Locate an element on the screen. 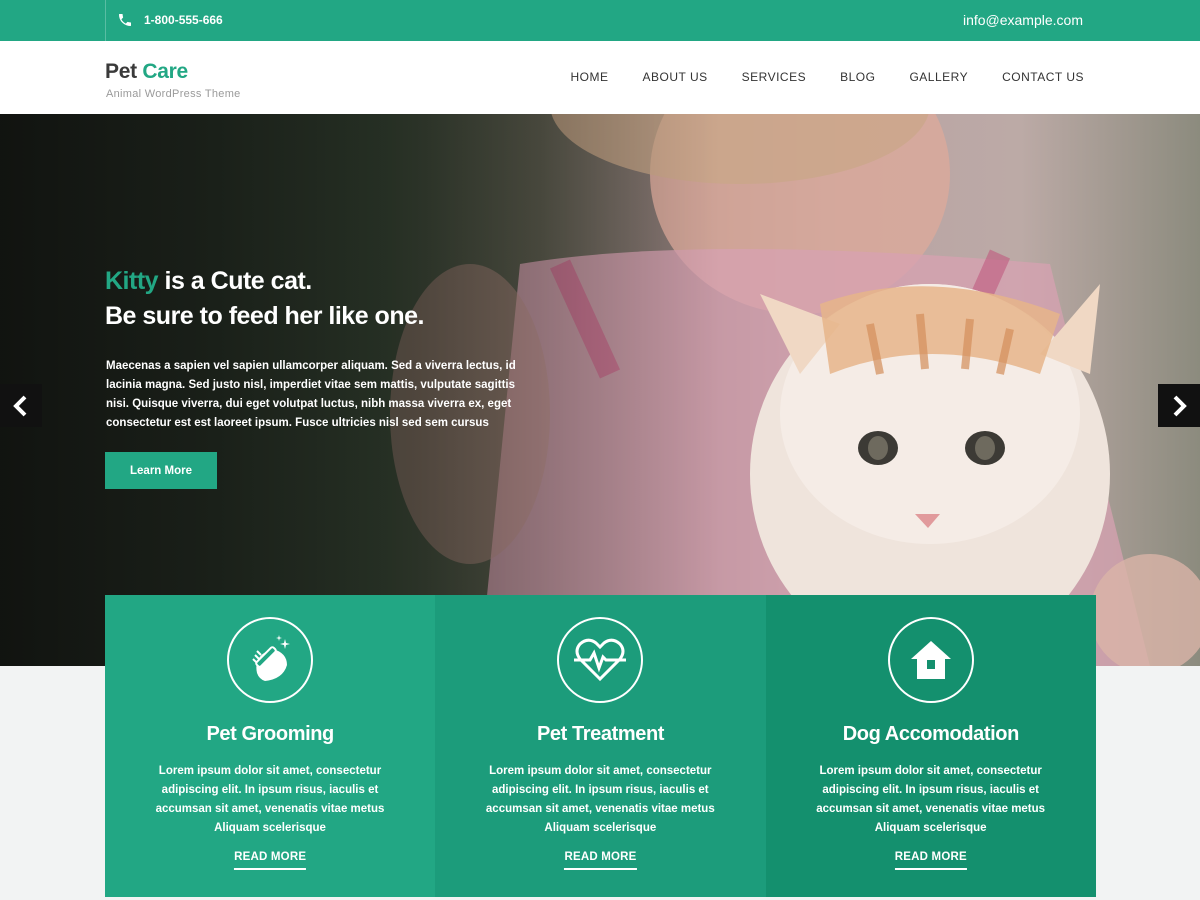  phone-number: 1-800-555-666 is located at coordinates (183, 20).